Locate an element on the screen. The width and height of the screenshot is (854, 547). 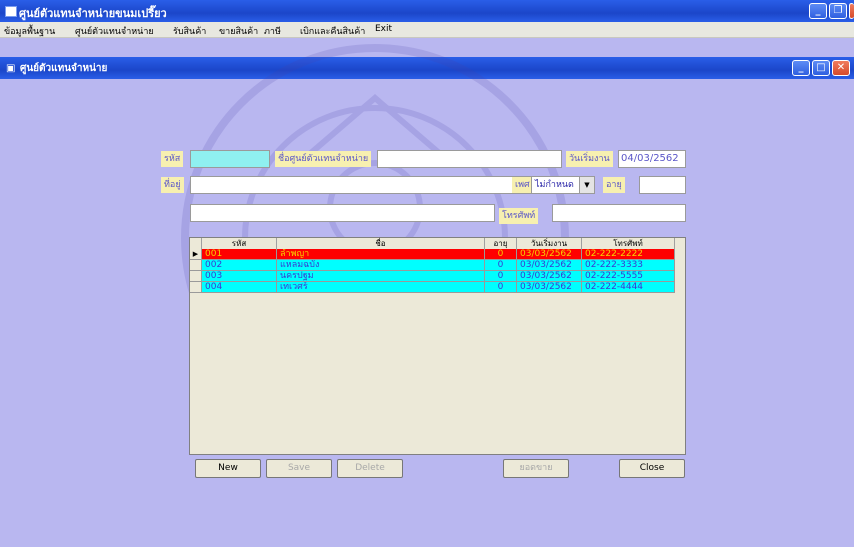
phone-label: โทรศัพท์ is located at coordinates (519, 216).